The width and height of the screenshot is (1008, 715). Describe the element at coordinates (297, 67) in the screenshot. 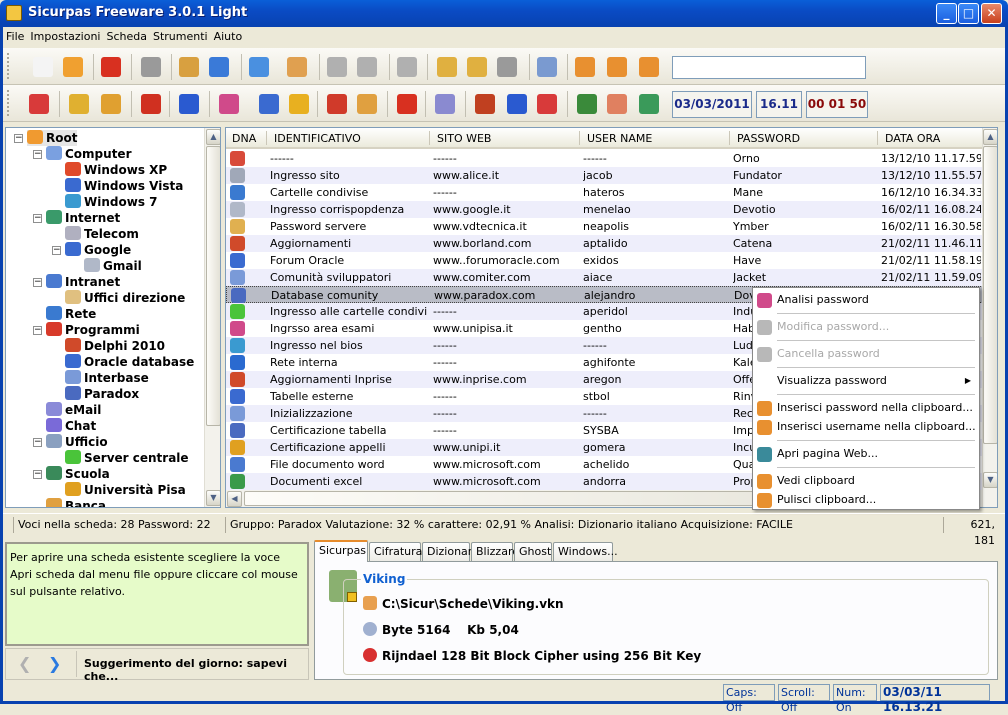

I see `box-icon` at that location.